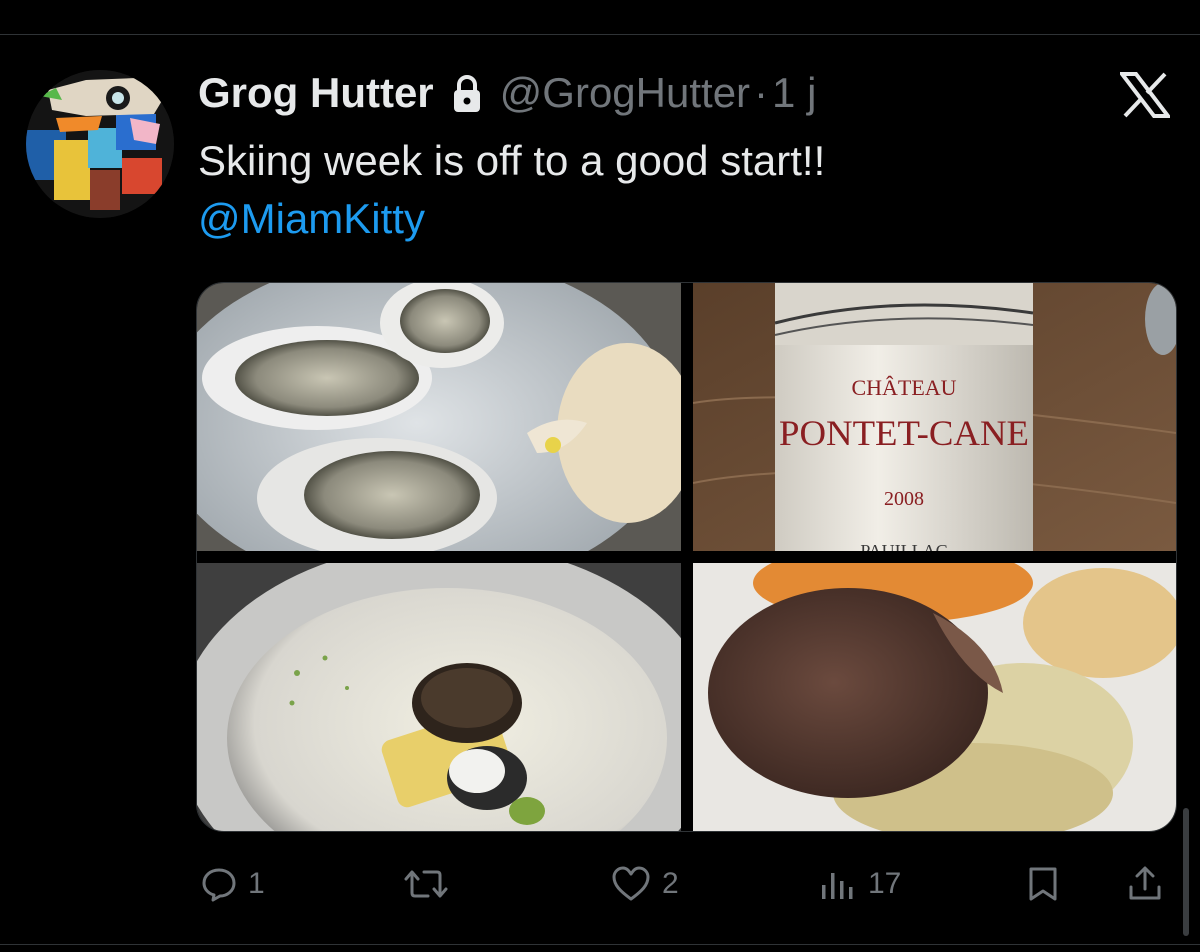 The image size is (1200, 952). I want to click on mention-link: @MiamKitty, so click(511, 219).